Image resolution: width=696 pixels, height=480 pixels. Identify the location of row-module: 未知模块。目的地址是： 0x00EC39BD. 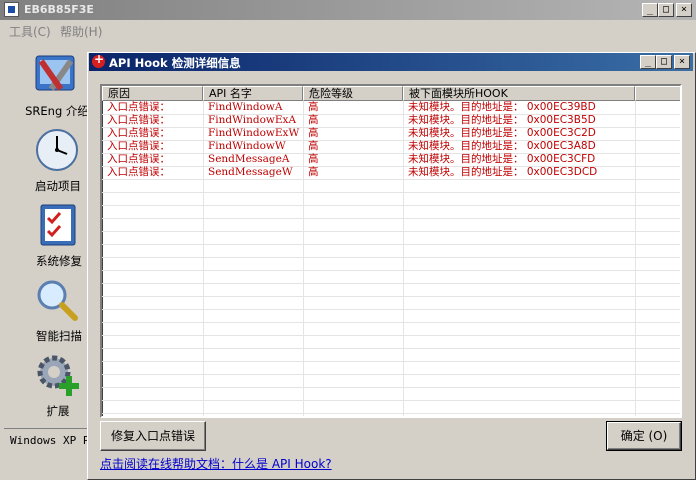
(502, 107).